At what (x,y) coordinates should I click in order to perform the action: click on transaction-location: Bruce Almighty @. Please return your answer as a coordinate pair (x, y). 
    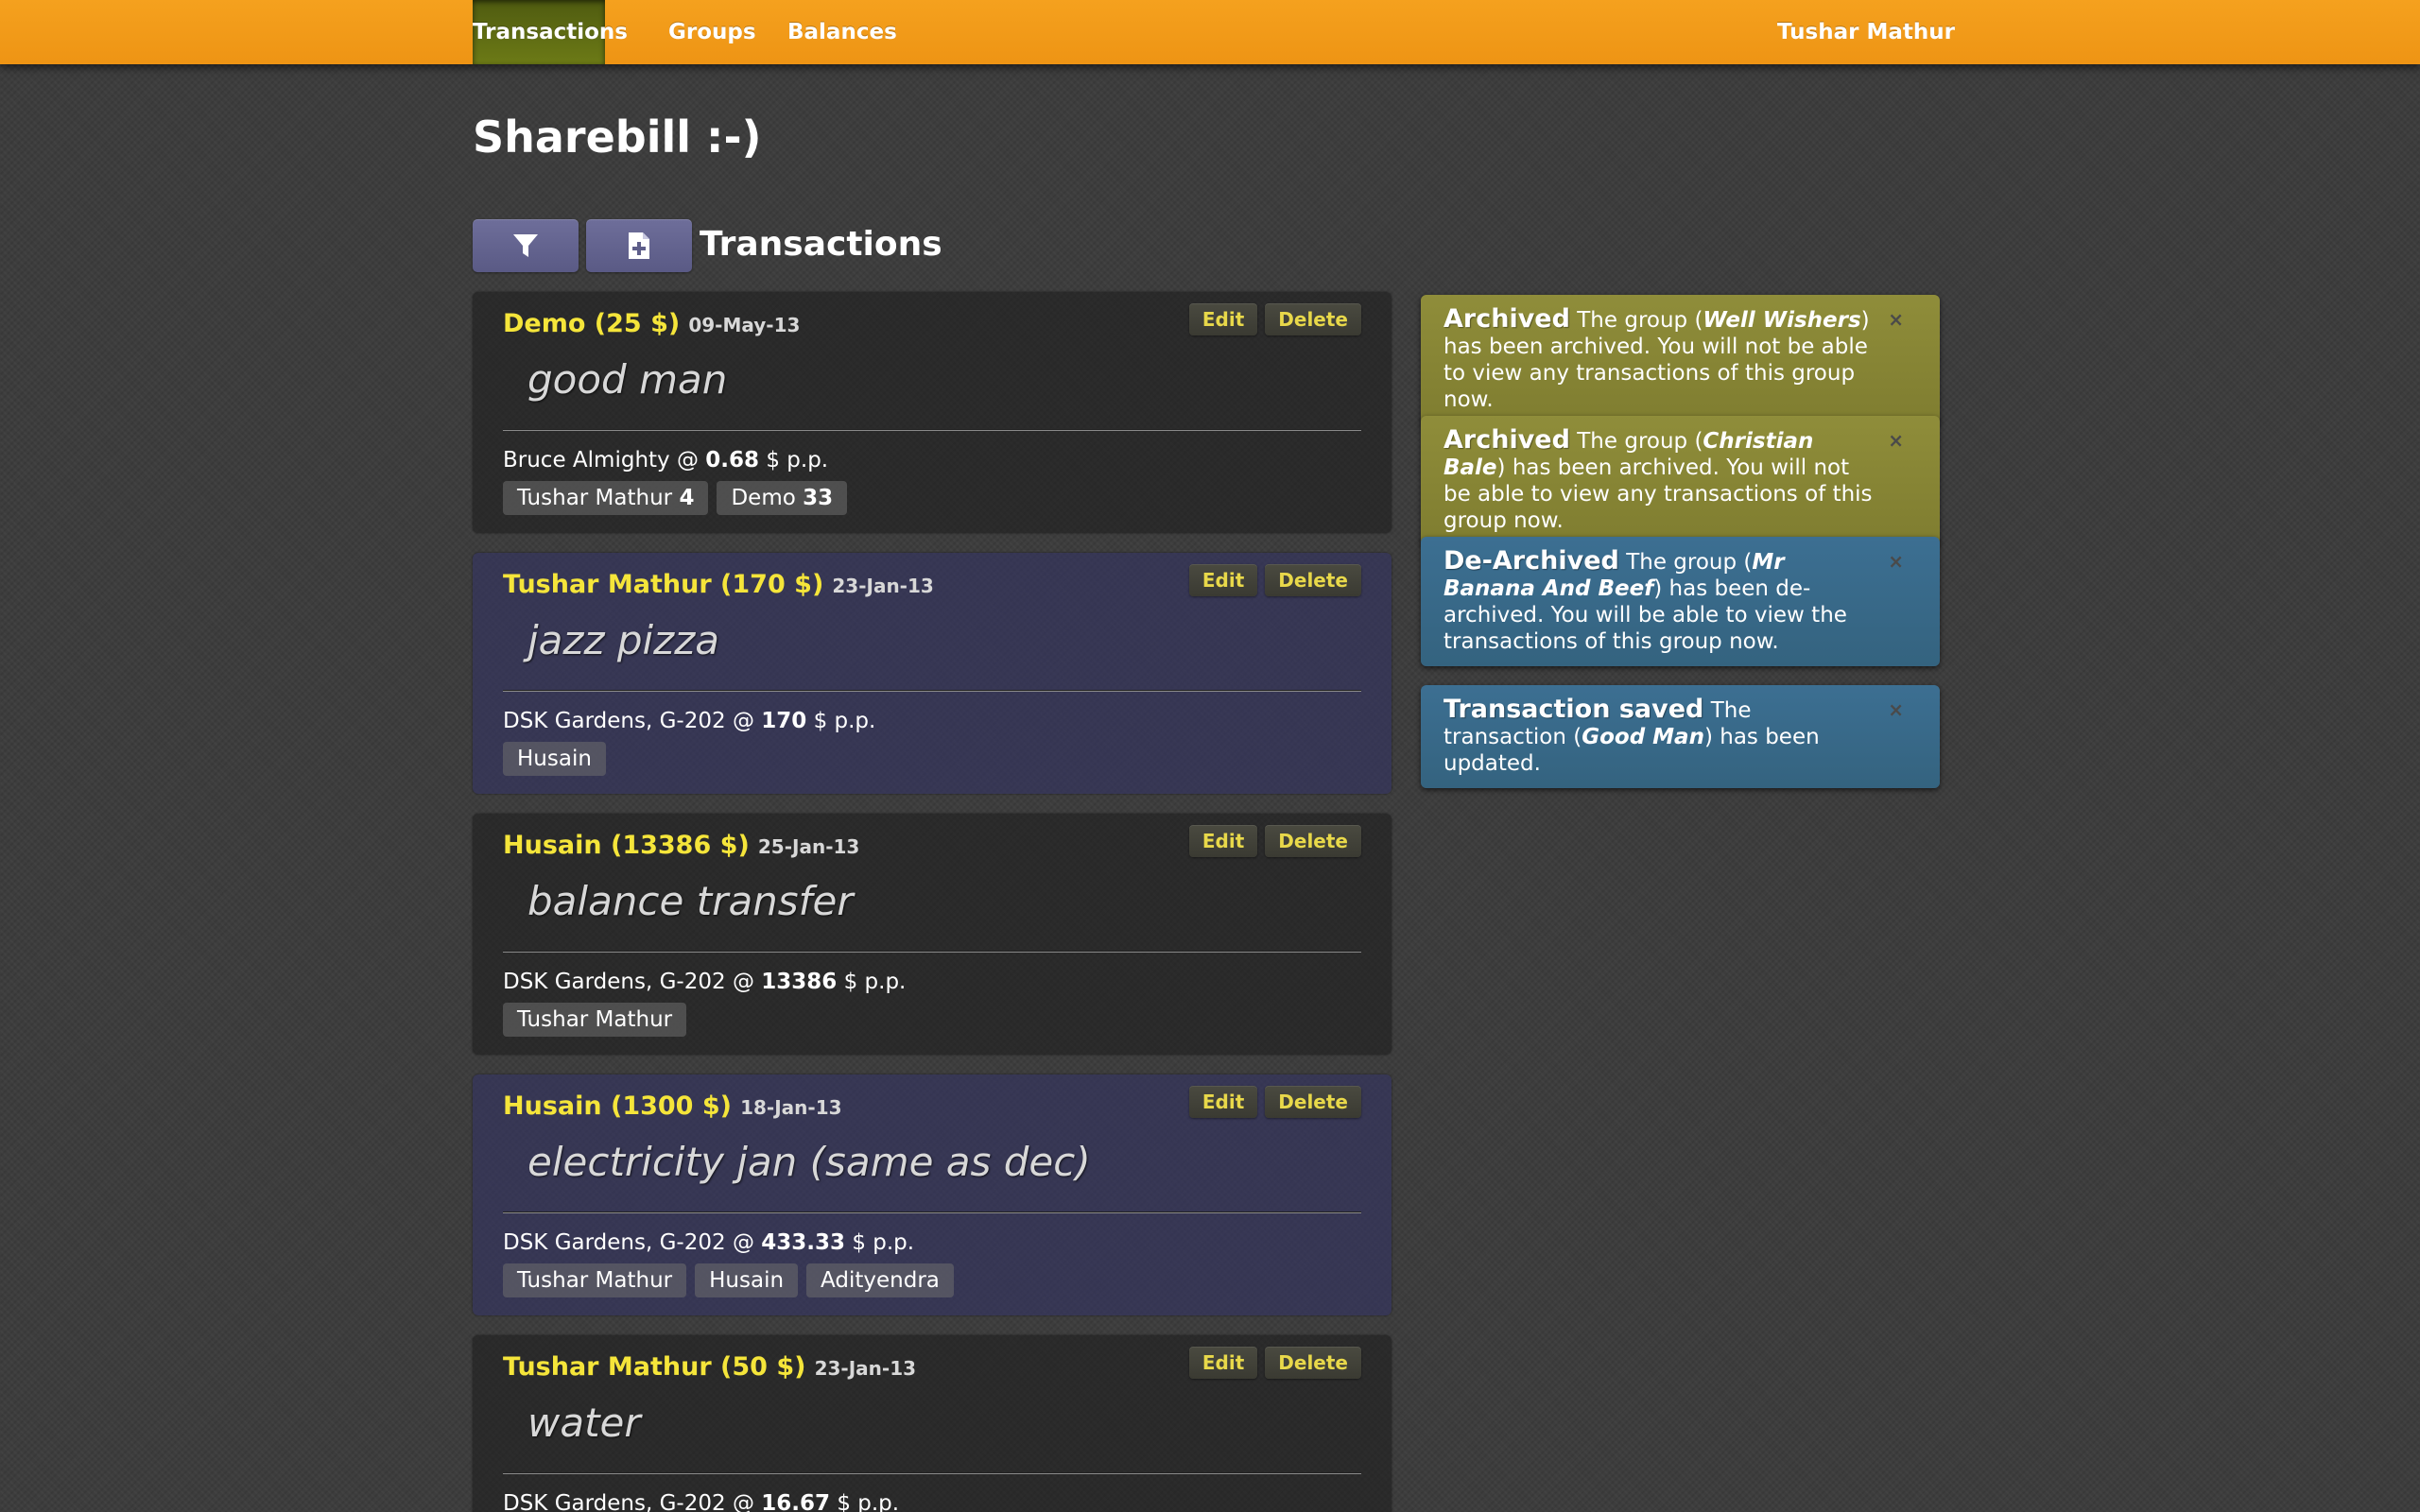
    Looking at the image, I should click on (601, 460).